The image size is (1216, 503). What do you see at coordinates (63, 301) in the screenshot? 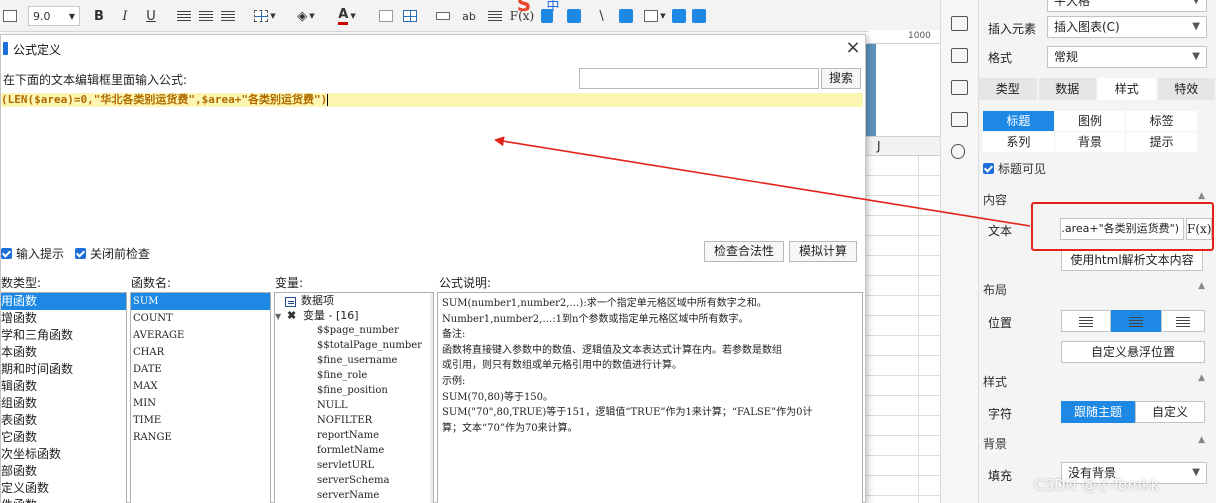
I see `category-item: 用函数` at bounding box center [63, 301].